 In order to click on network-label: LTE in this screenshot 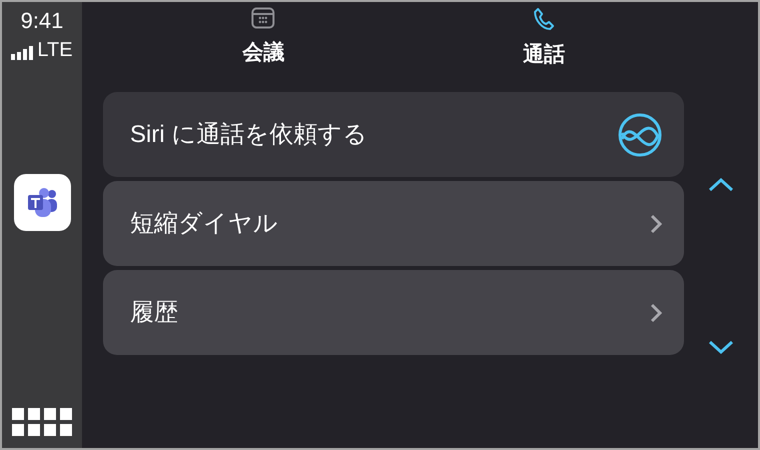, I will do `click(55, 50)`.